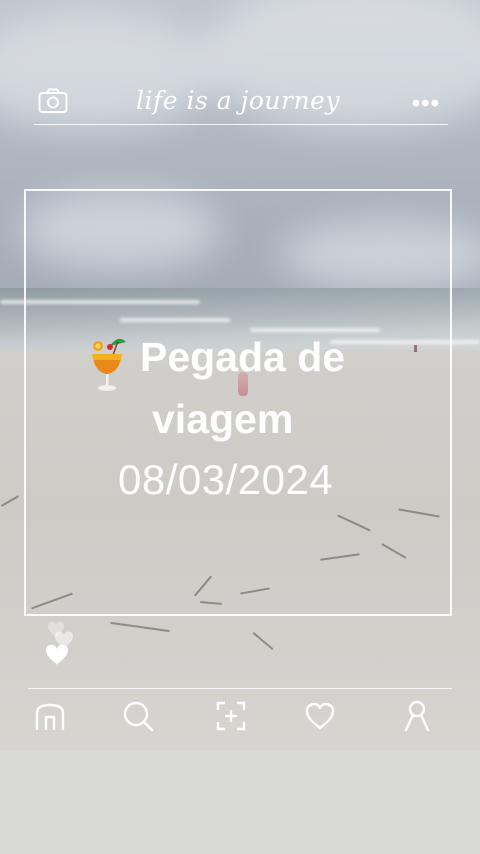  I want to click on home-icon, so click(50, 716).